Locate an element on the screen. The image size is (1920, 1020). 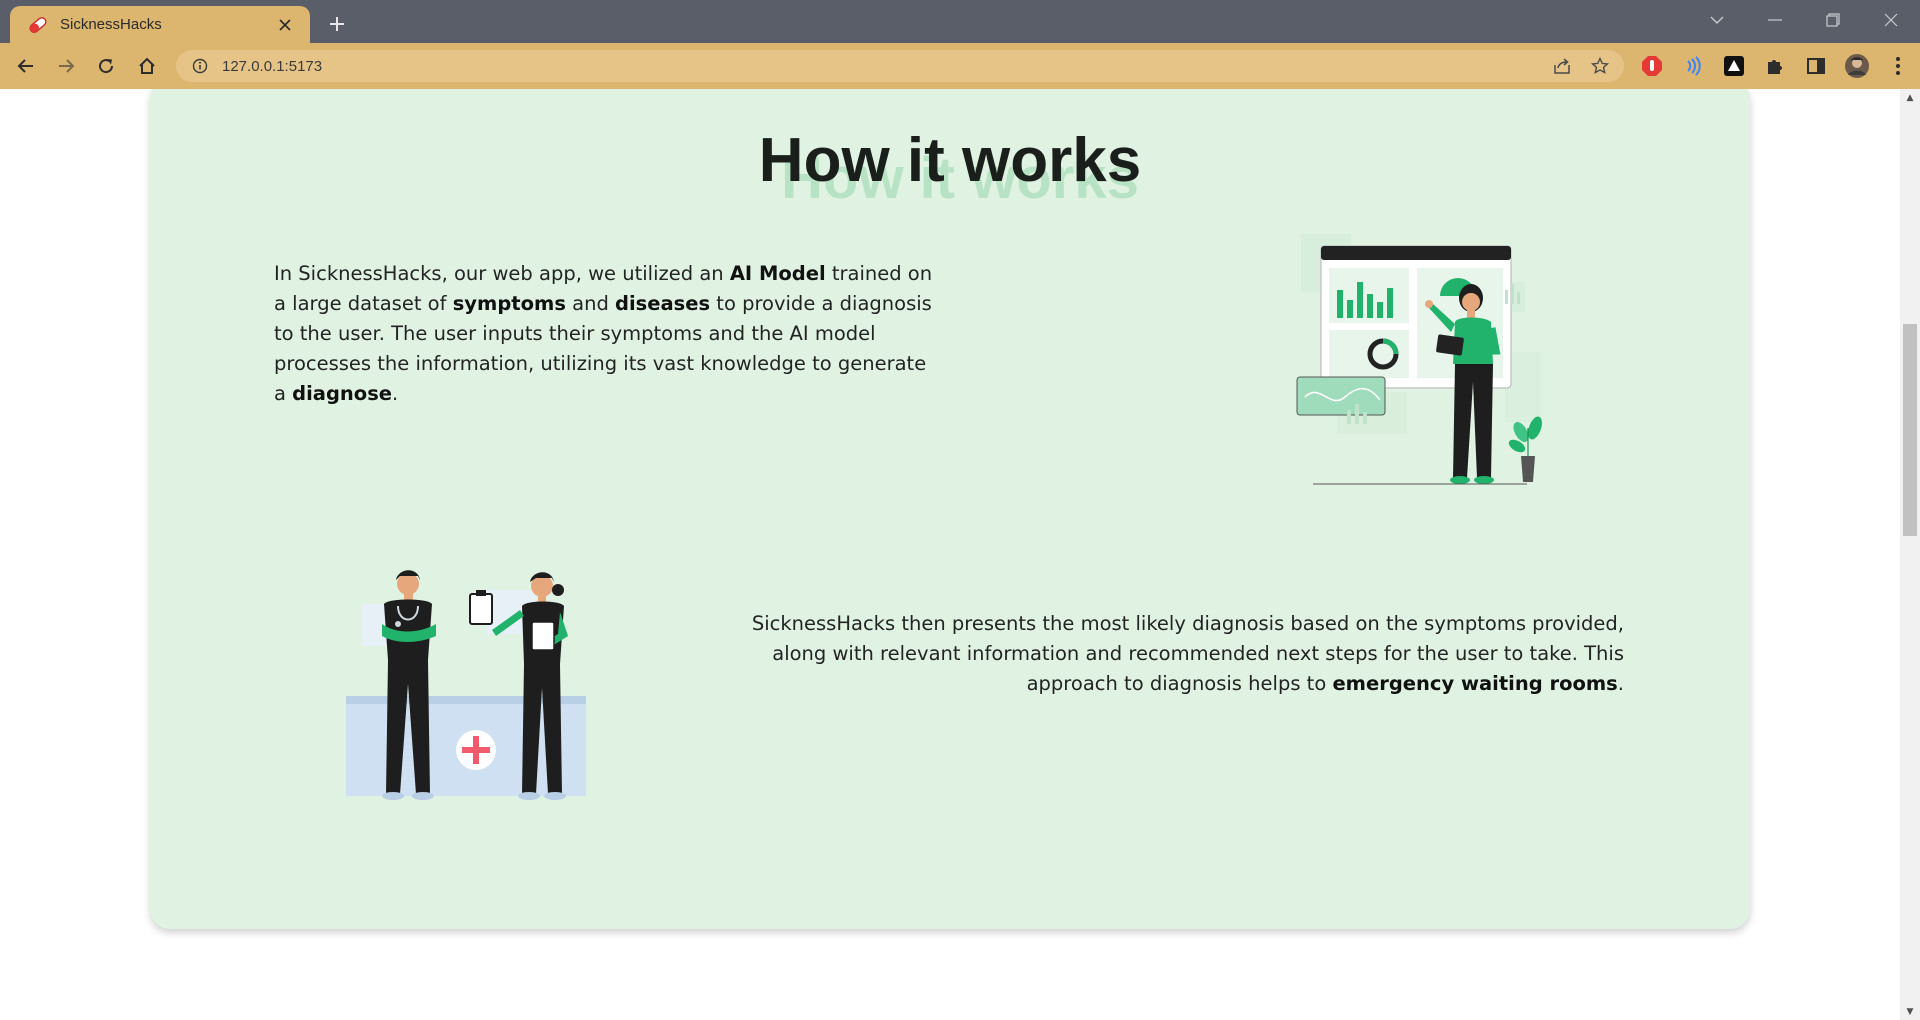
browser-toolbar: 127.0.0.1:5173 is located at coordinates (960, 66).